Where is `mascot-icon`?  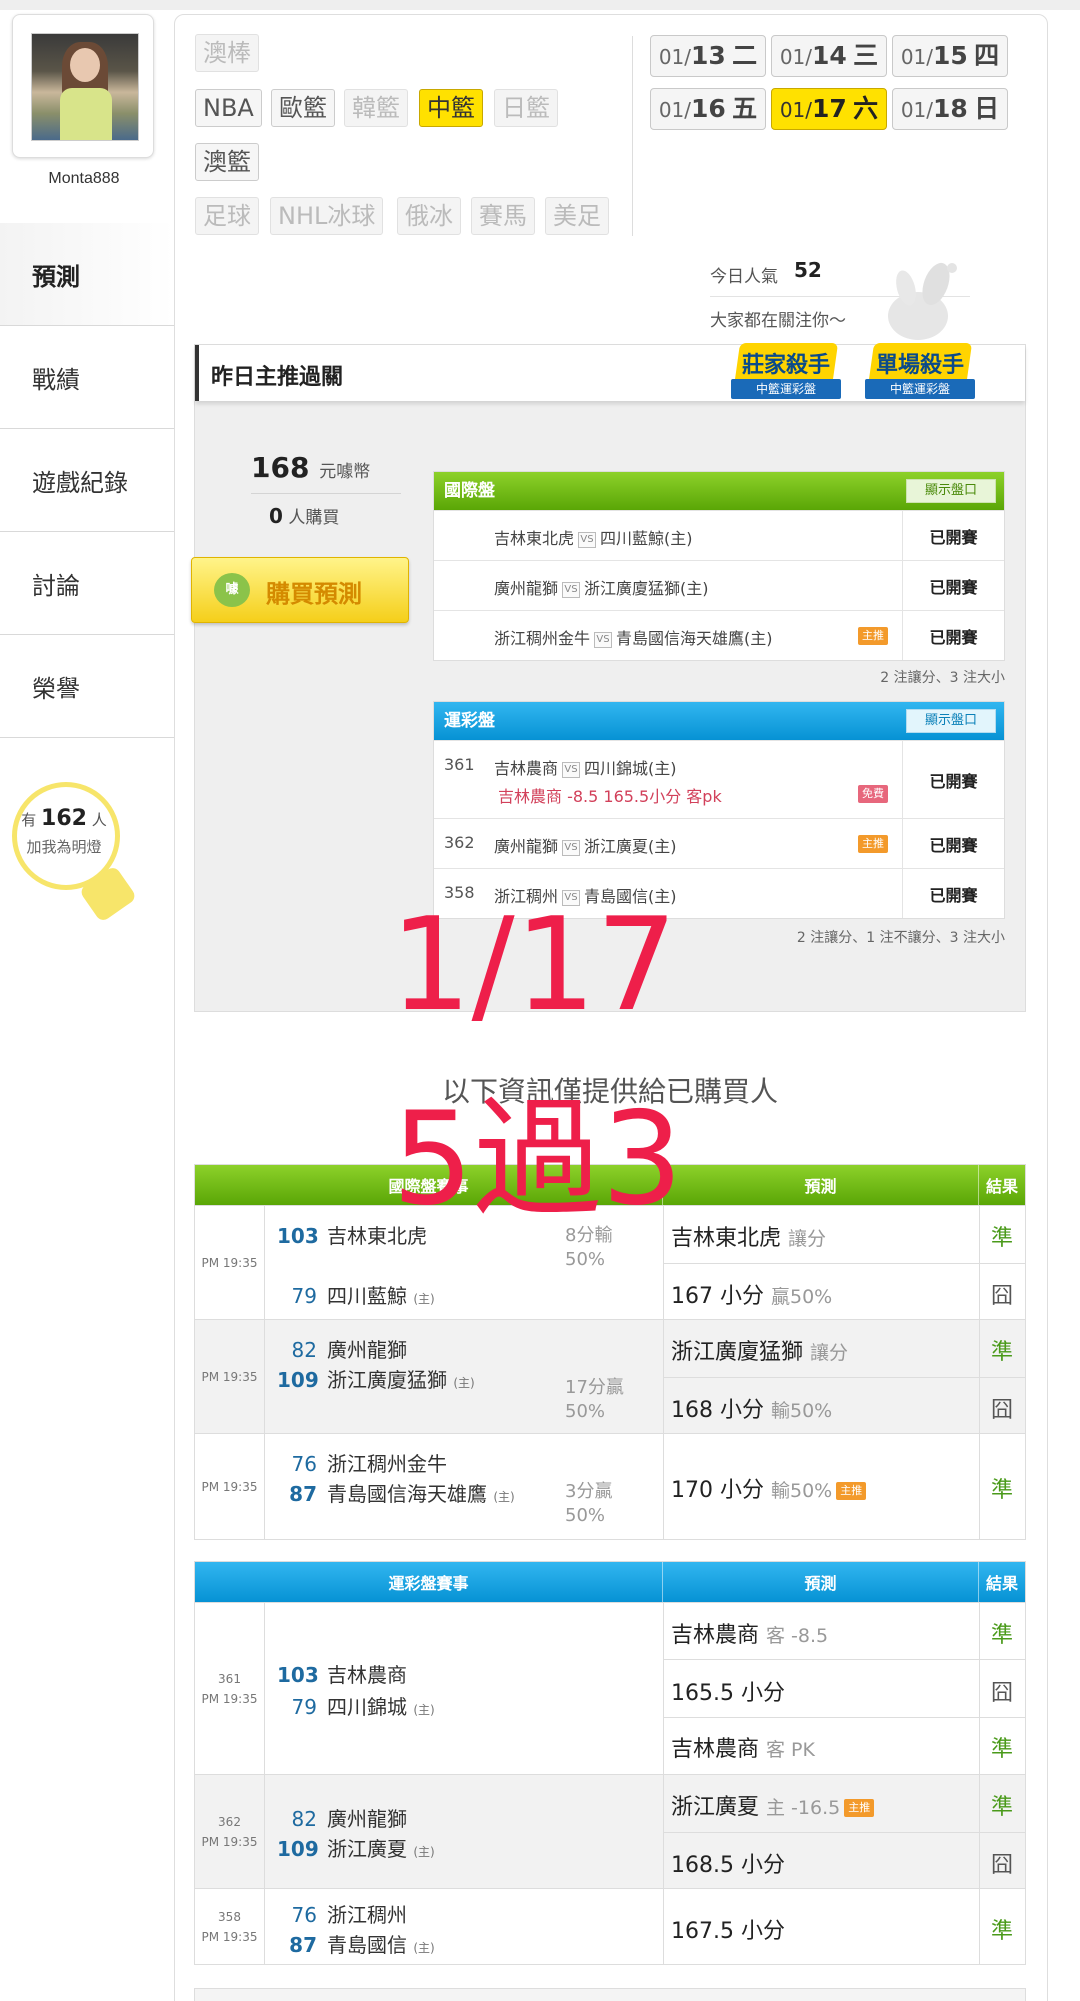
mascot-icon is located at coordinates (922, 301).